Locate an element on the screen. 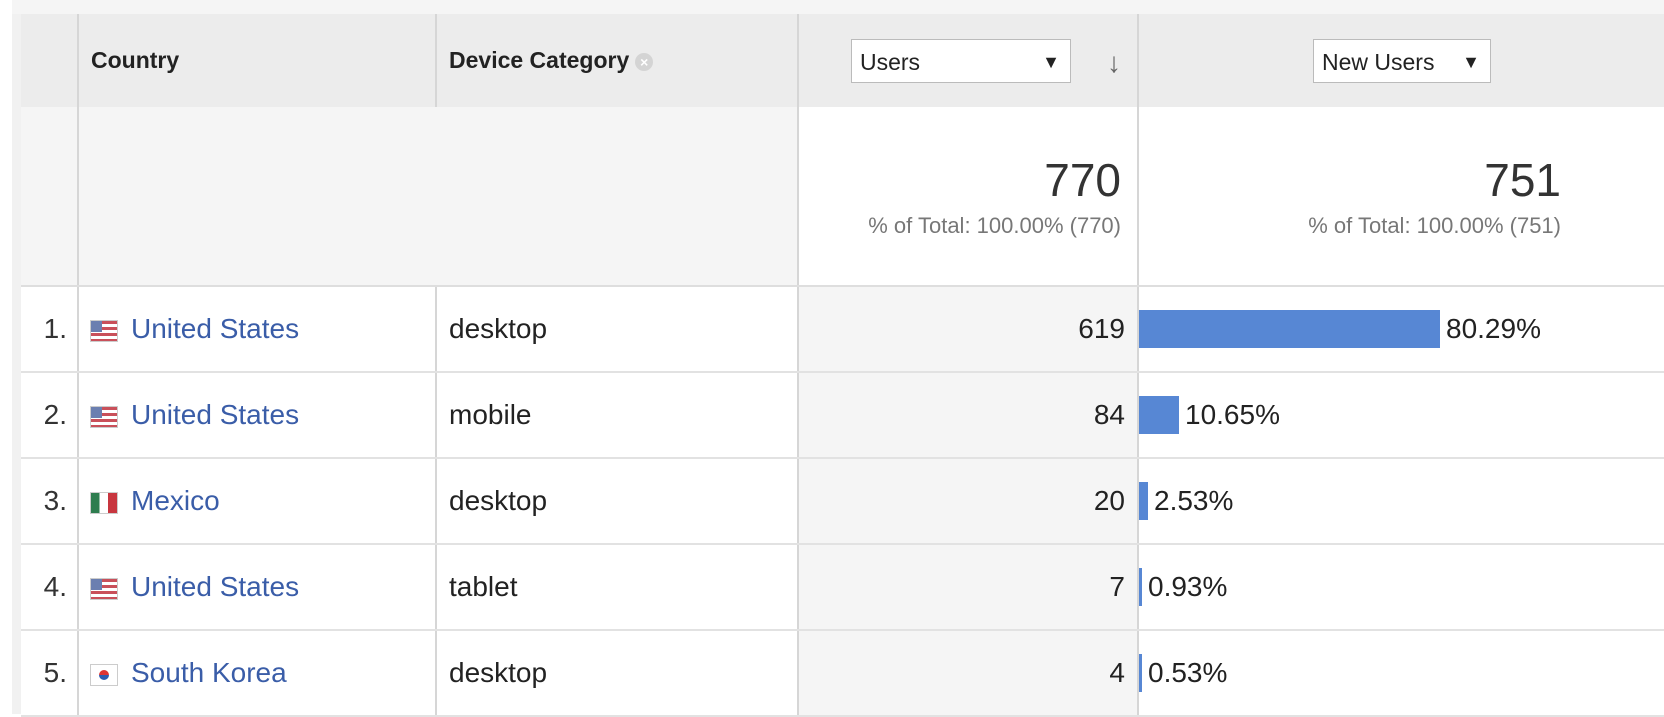 Image resolution: width=1664 pixels, height=717 pixels. country-header: Country is located at coordinates (256, 60).